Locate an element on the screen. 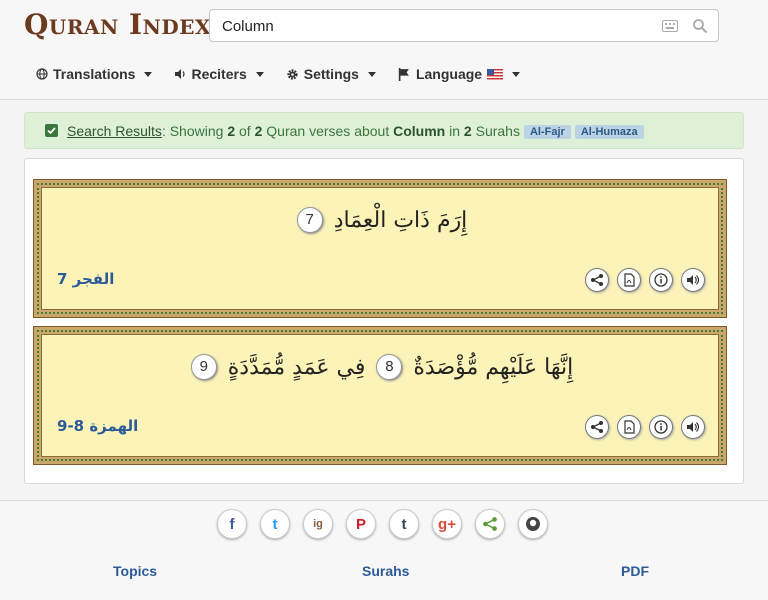 The width and height of the screenshot is (768, 600). menu-label: Reciters is located at coordinates (219, 74).